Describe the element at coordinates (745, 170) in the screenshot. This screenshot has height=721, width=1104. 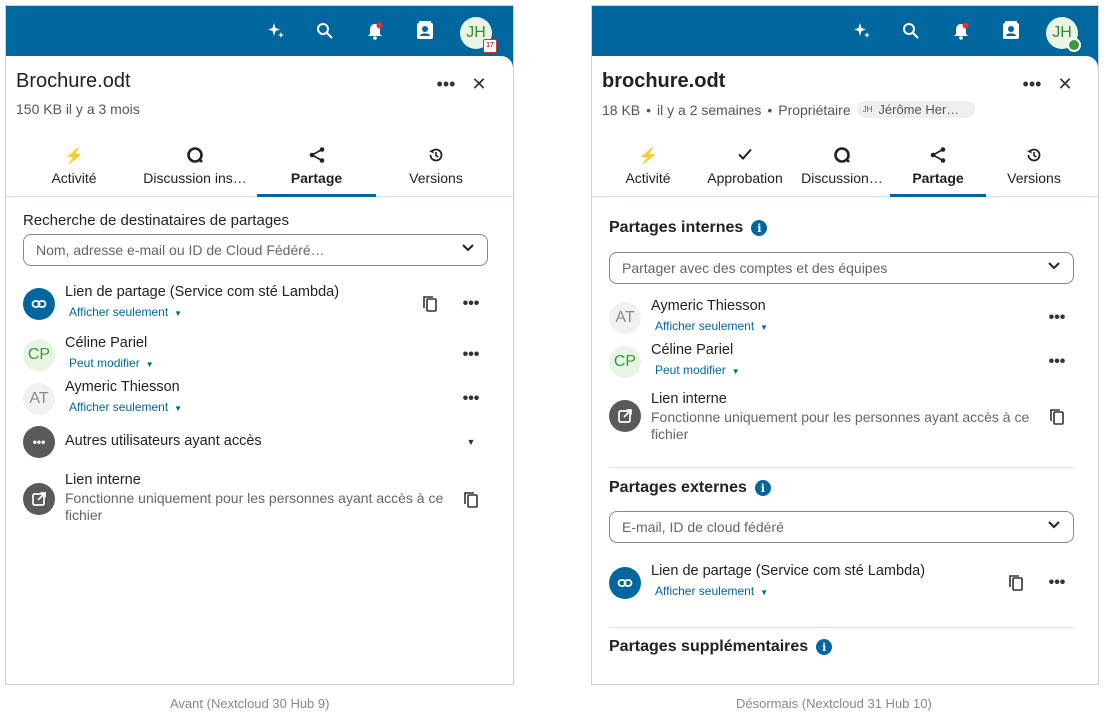
I see `tab-approval: Approbation` at that location.